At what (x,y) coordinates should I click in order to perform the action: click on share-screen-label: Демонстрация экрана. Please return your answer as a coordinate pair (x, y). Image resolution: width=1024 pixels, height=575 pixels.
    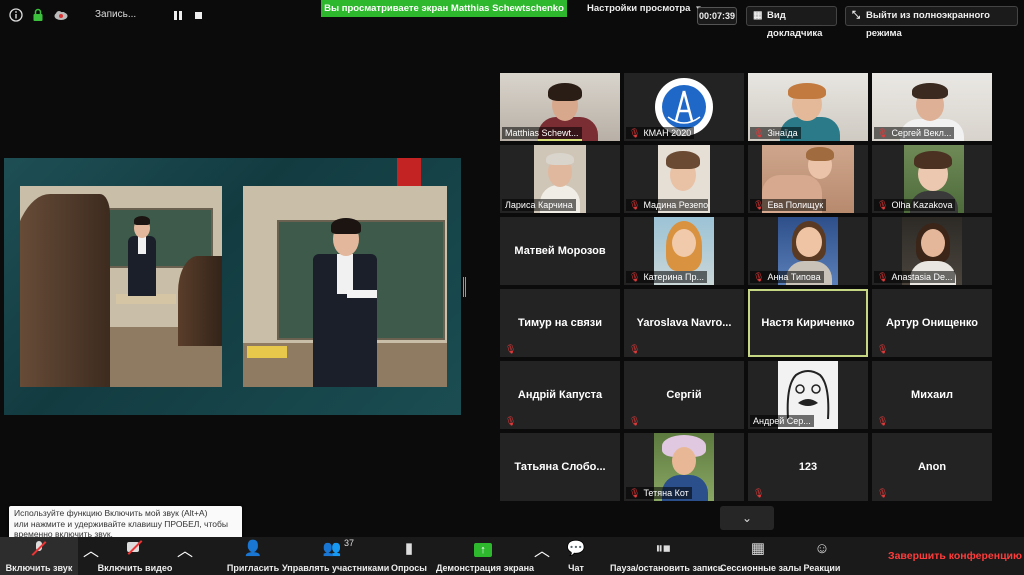
    Looking at the image, I should click on (485, 568).